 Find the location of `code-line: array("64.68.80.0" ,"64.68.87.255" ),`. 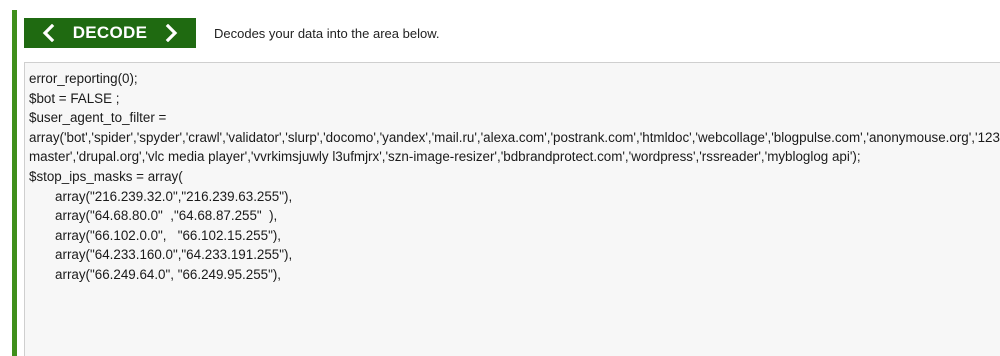

code-line: array("64.68.80.0" ,"64.68.87.255" ), is located at coordinates (153, 216).